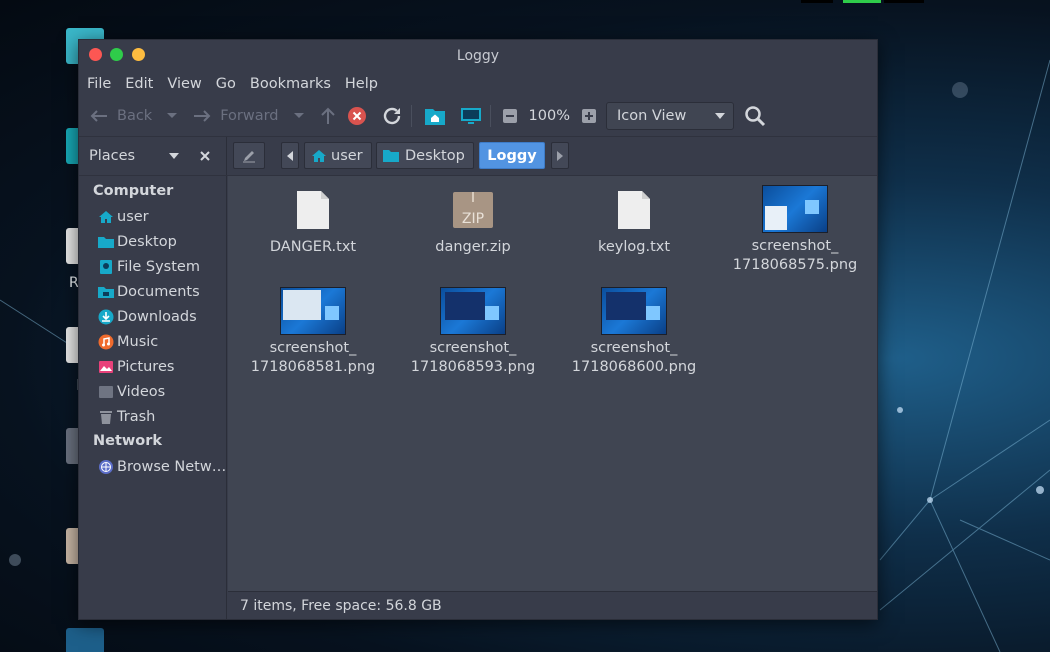 Image resolution: width=1050 pixels, height=652 pixels. I want to click on stop-button, so click(357, 116).